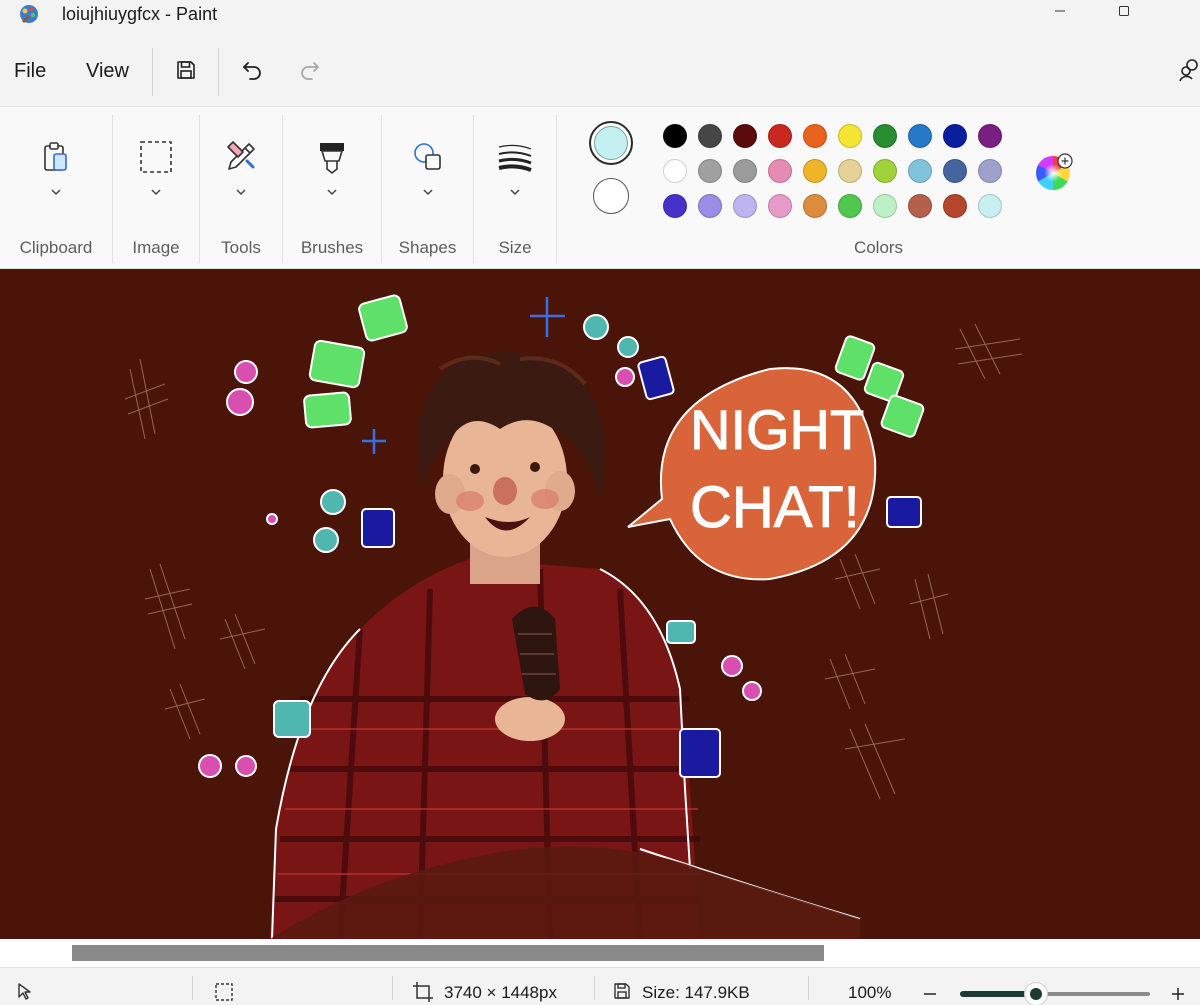 The height and width of the screenshot is (1005, 1200). I want to click on primary-color-ring, so click(611, 143).